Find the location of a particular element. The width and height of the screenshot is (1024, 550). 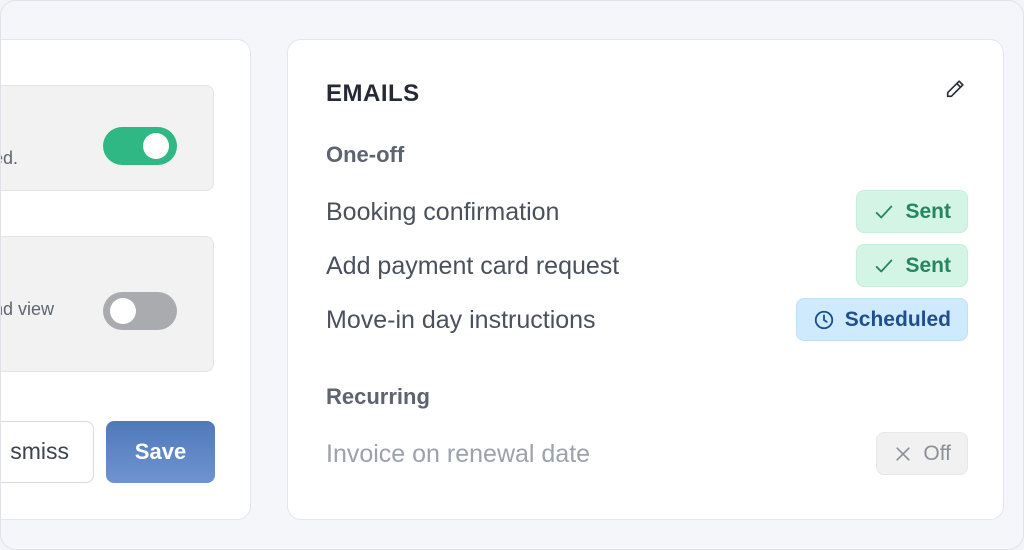

setting-one-description: ed. is located at coordinates (10, 158).